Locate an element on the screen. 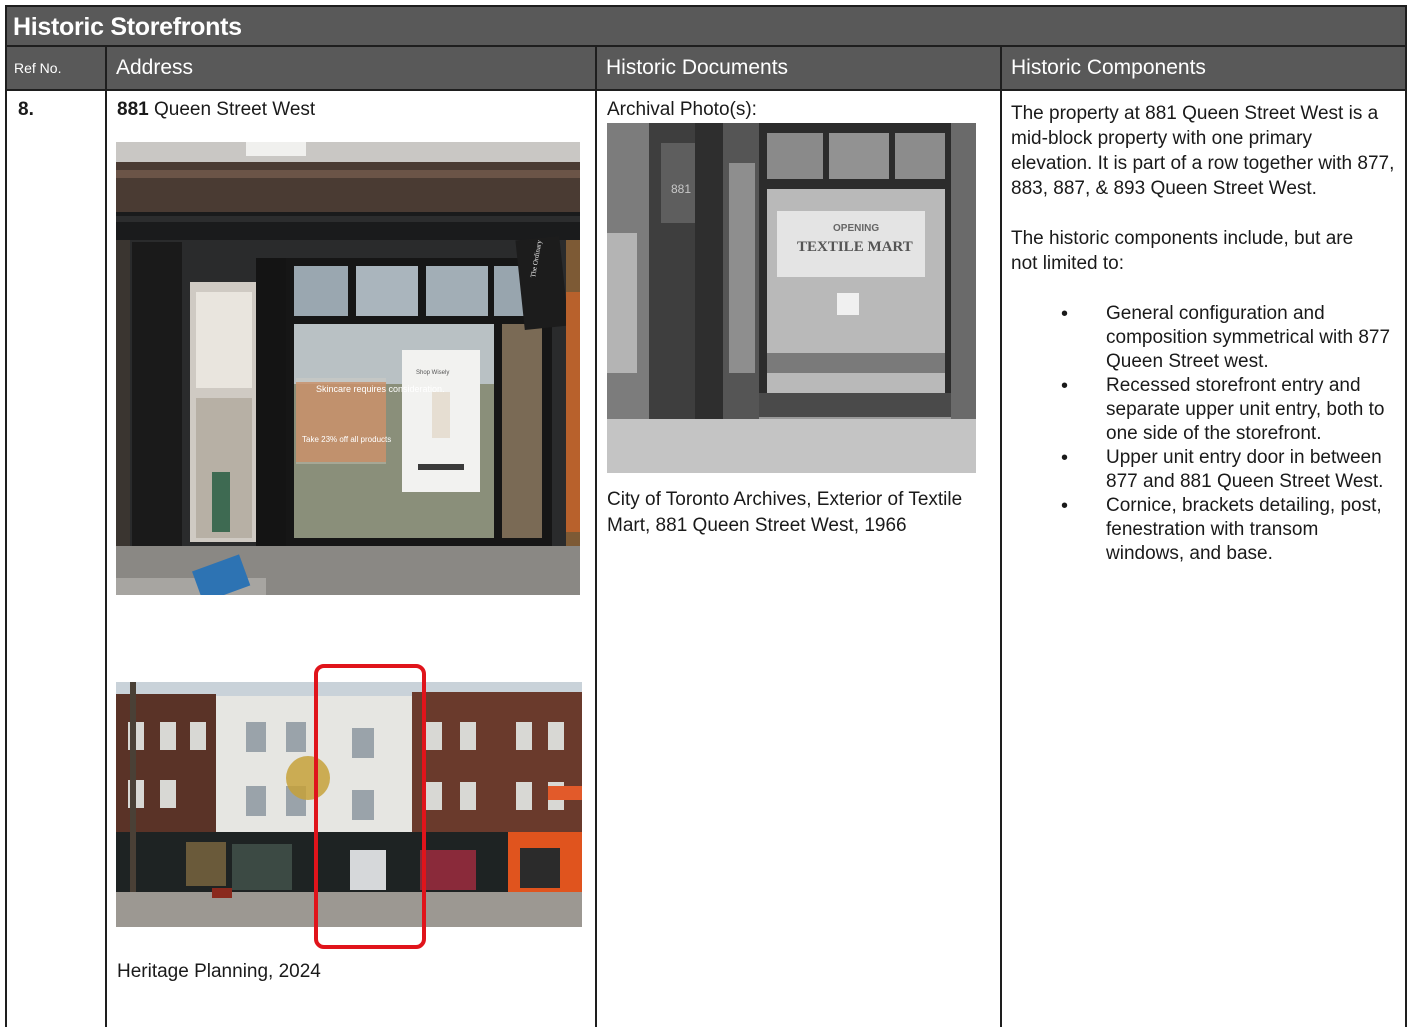  address-street: Queen Street West is located at coordinates (232, 109).